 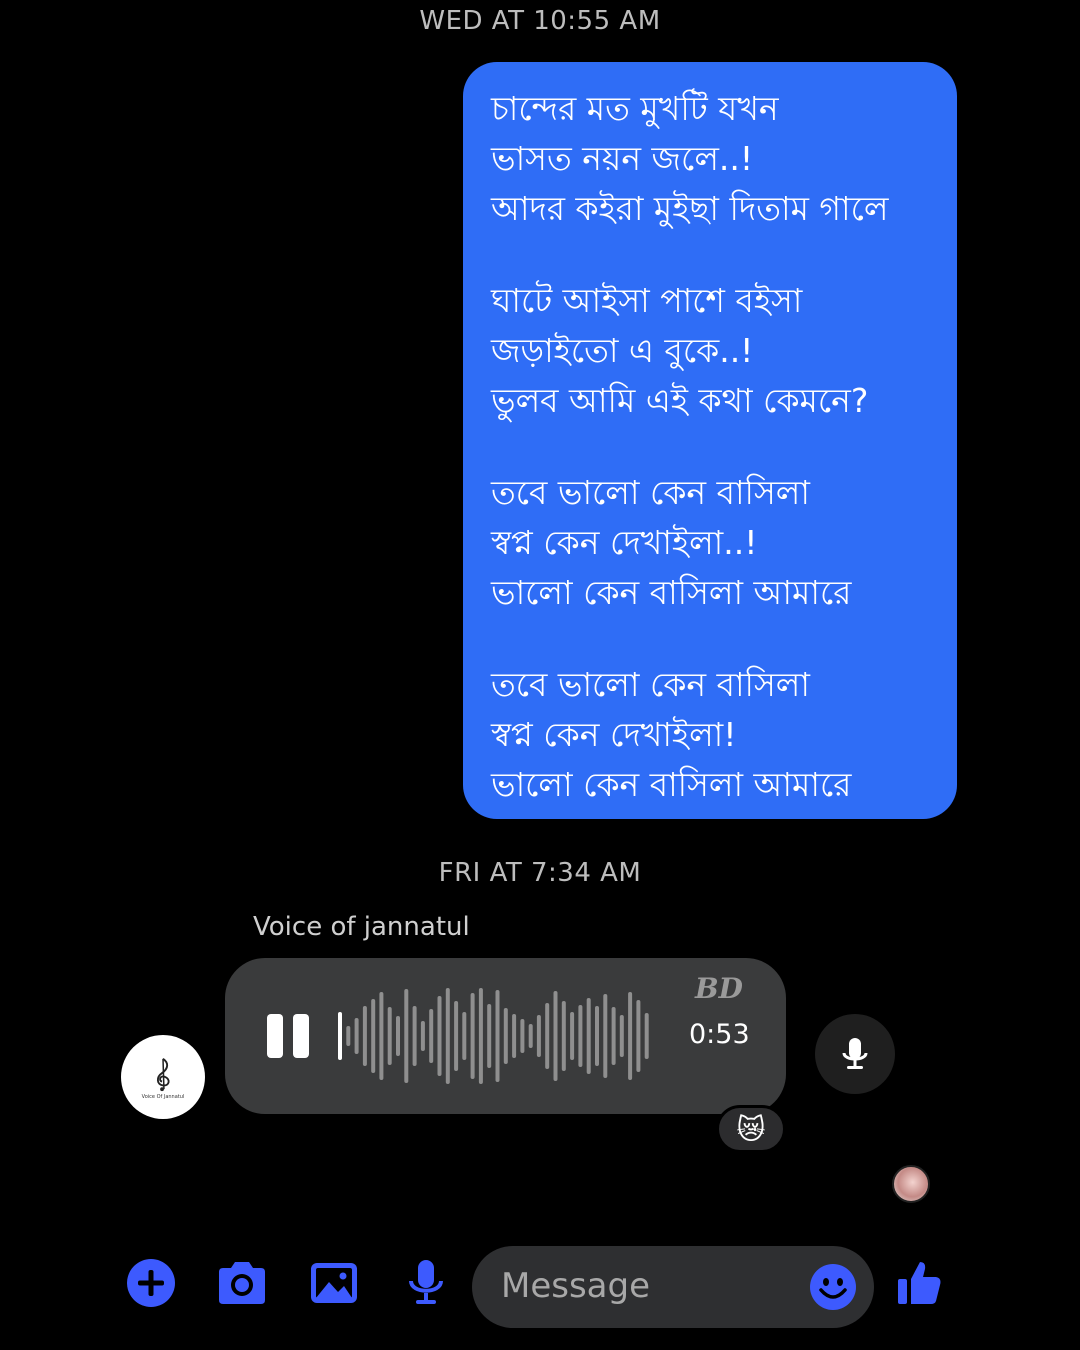 I want to click on message-input: Message, so click(x=673, y=1287).